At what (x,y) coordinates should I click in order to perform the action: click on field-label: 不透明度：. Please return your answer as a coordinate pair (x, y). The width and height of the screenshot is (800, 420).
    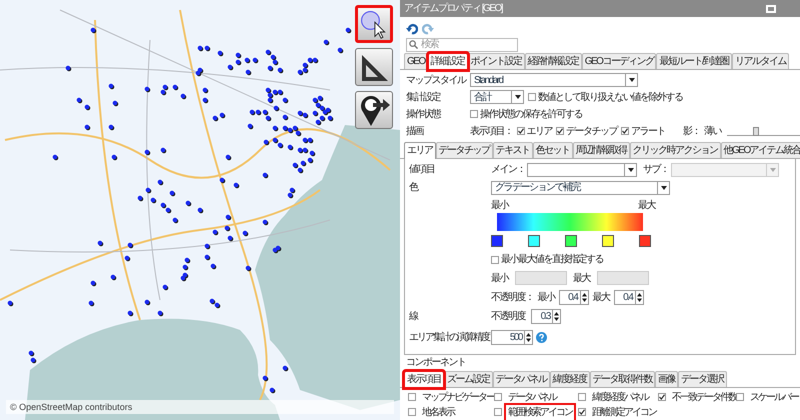
    Looking at the image, I should click on (512, 297).